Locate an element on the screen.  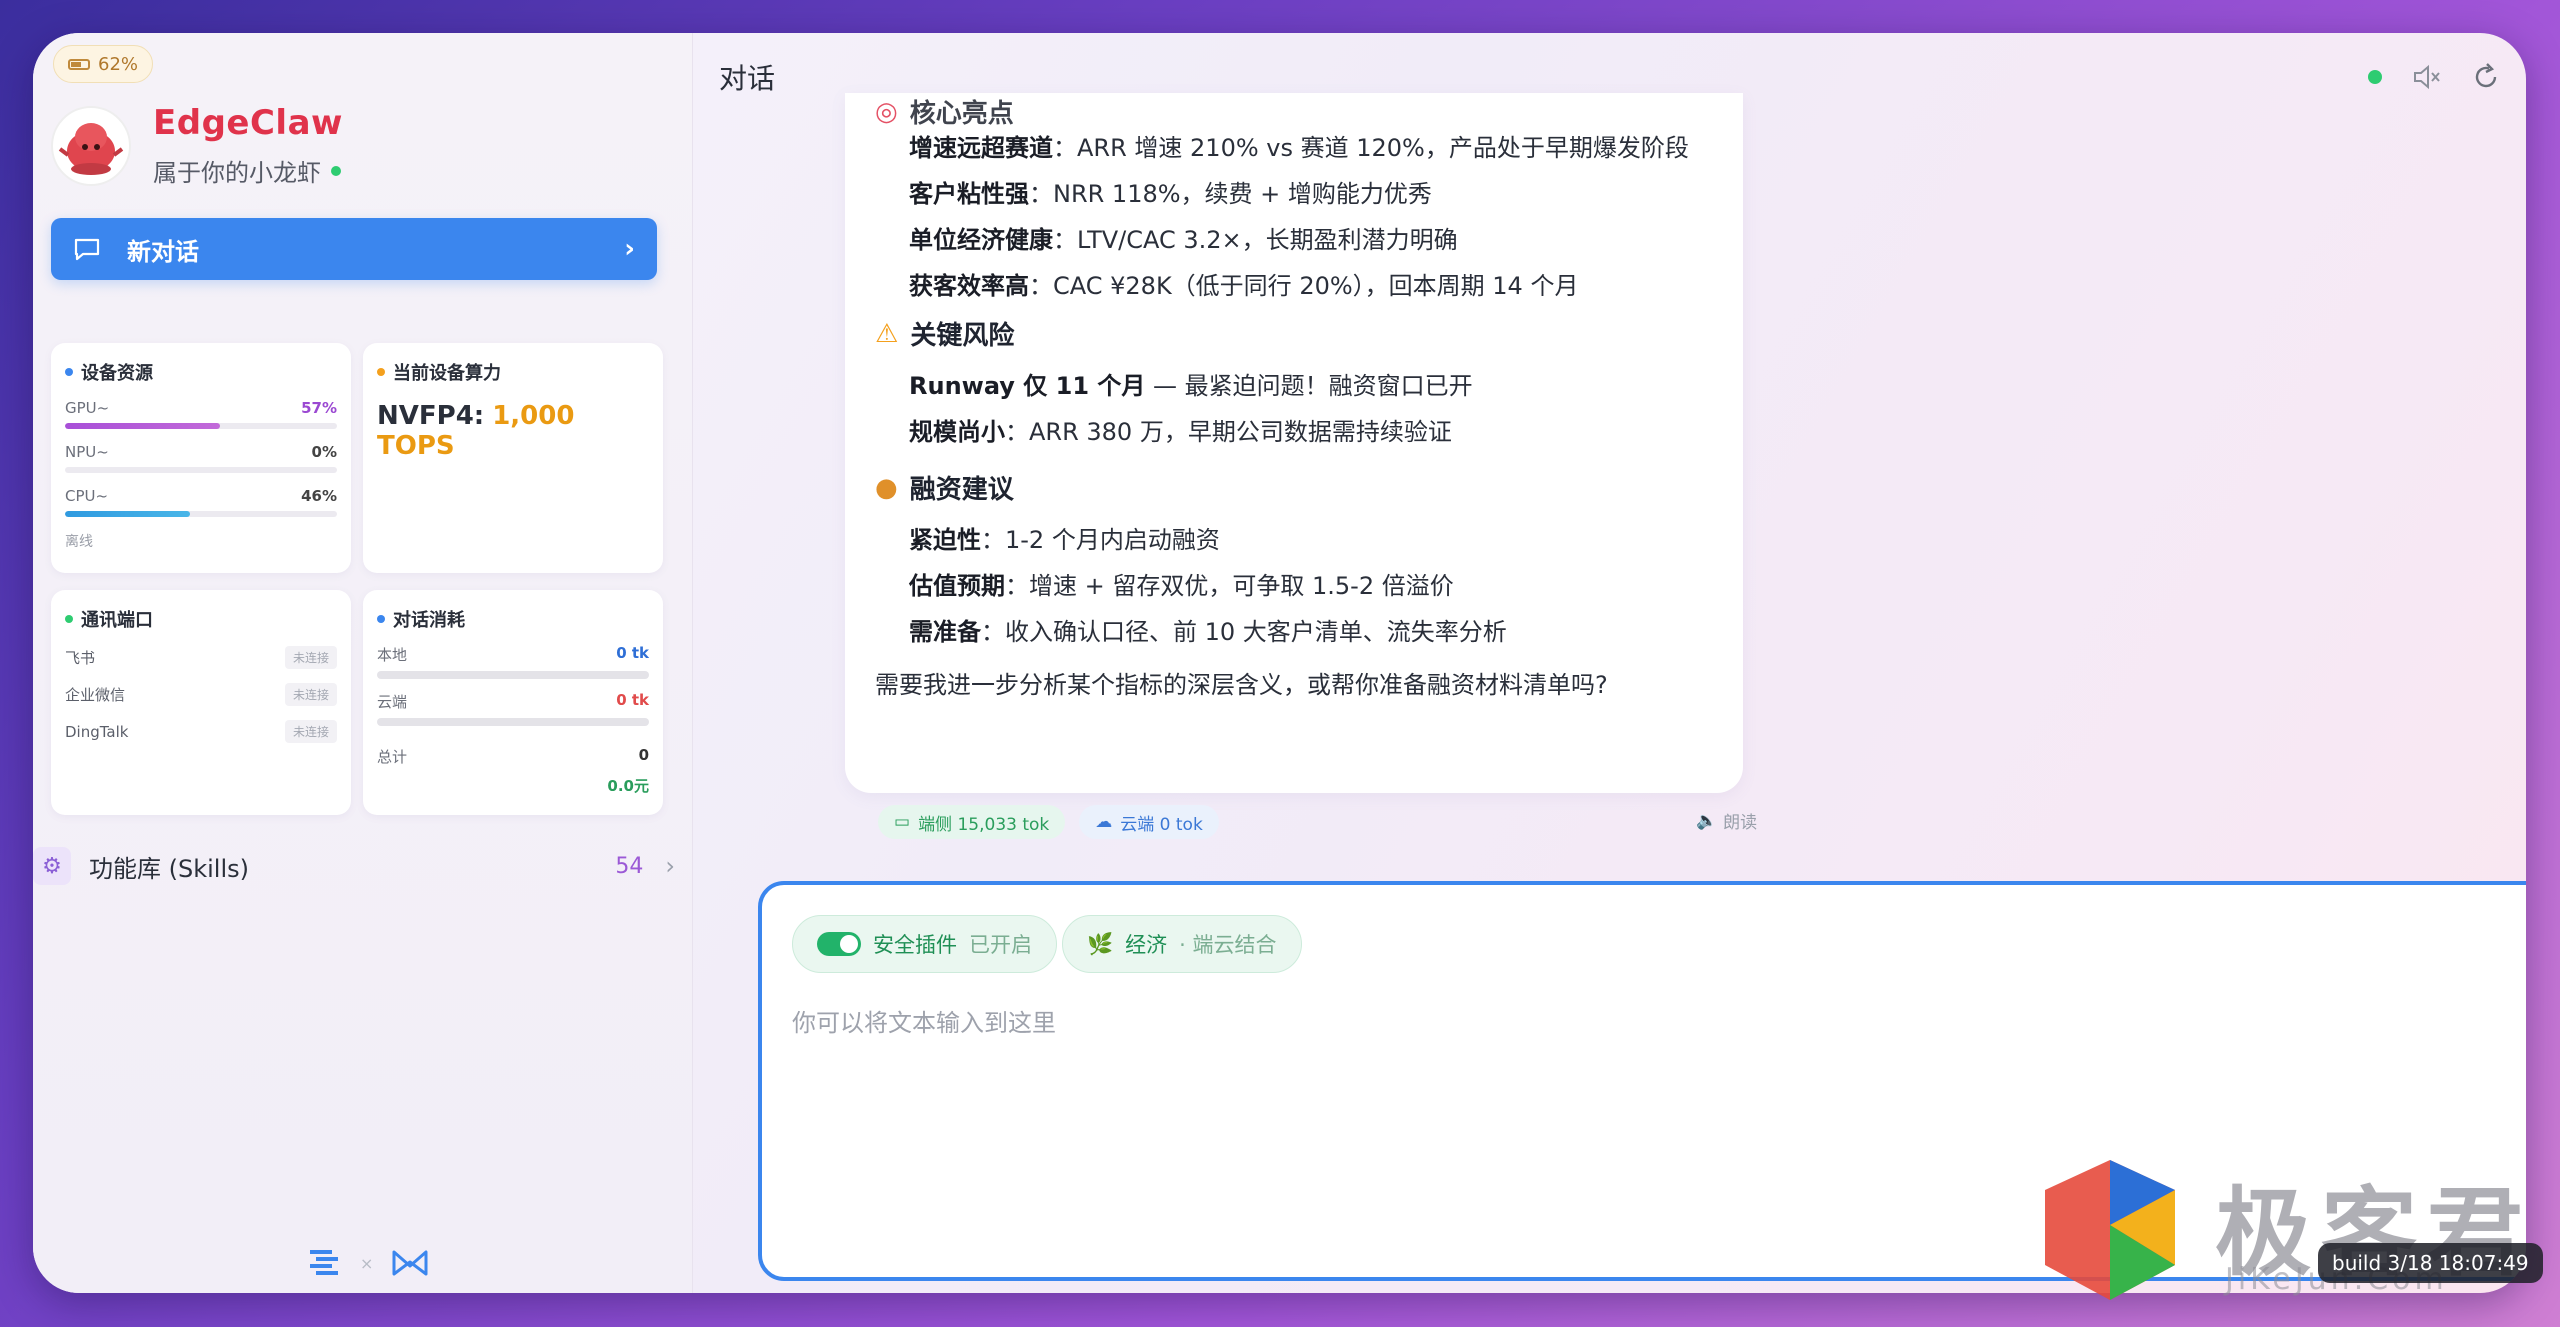
total-tokens-row: 总计 0 is located at coordinates (513, 756).